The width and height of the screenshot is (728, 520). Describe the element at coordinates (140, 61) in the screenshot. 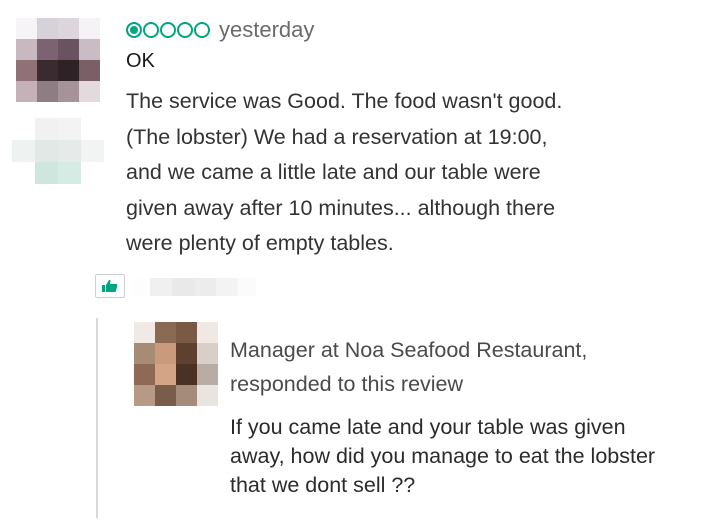

I see `review-title: OK` at that location.